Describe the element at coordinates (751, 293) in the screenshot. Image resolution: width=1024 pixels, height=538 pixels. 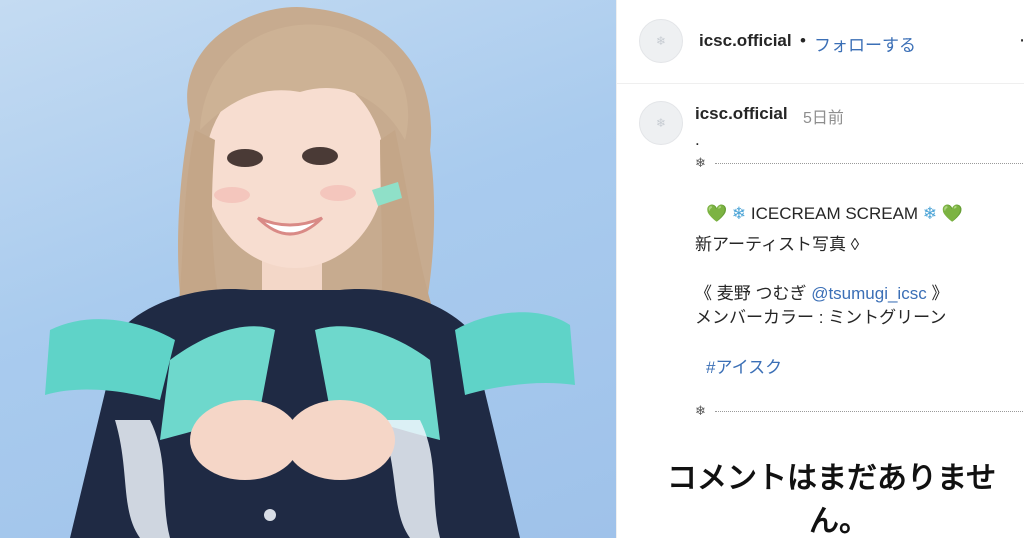
I see `member-name: 《 麦野 つむぎ` at that location.